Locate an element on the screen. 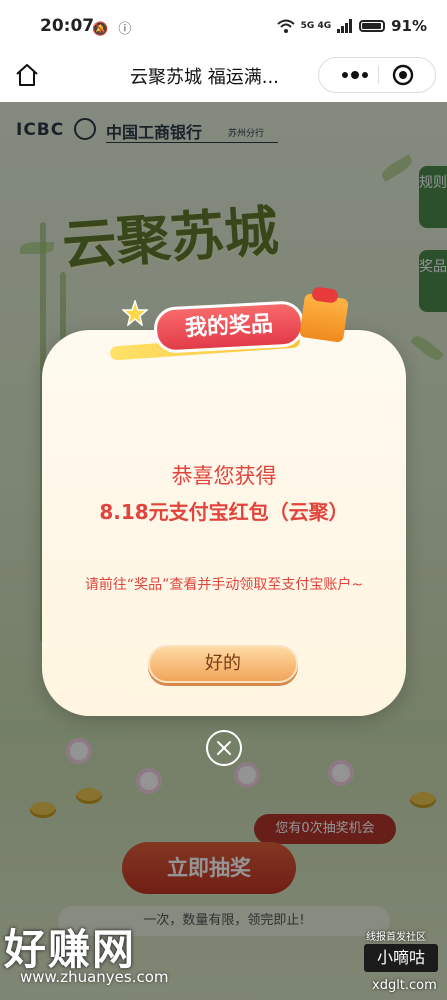 This screenshot has width=447, height=1000. more-icon is located at coordinates (354, 75).